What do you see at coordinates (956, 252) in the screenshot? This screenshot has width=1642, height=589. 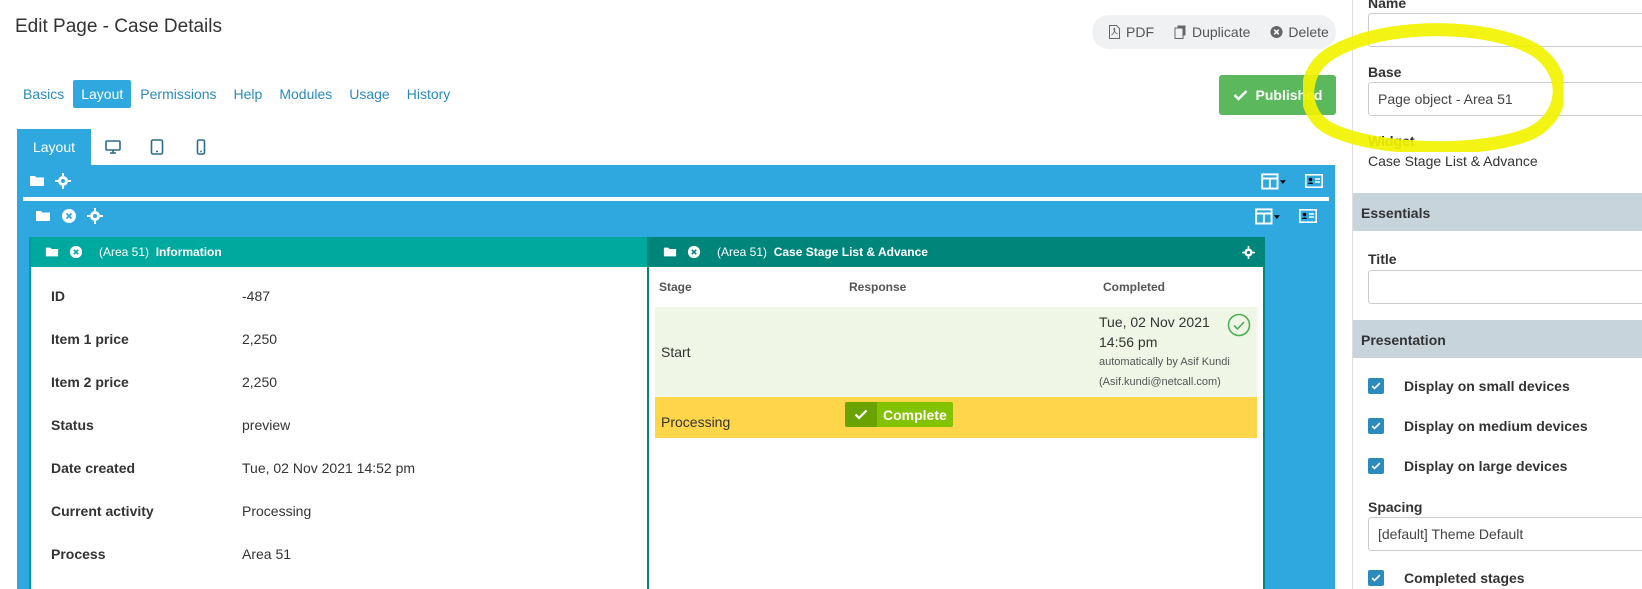 I see `case-stage-widget-header: (Area 51) Case Stage List & Advance` at bounding box center [956, 252].